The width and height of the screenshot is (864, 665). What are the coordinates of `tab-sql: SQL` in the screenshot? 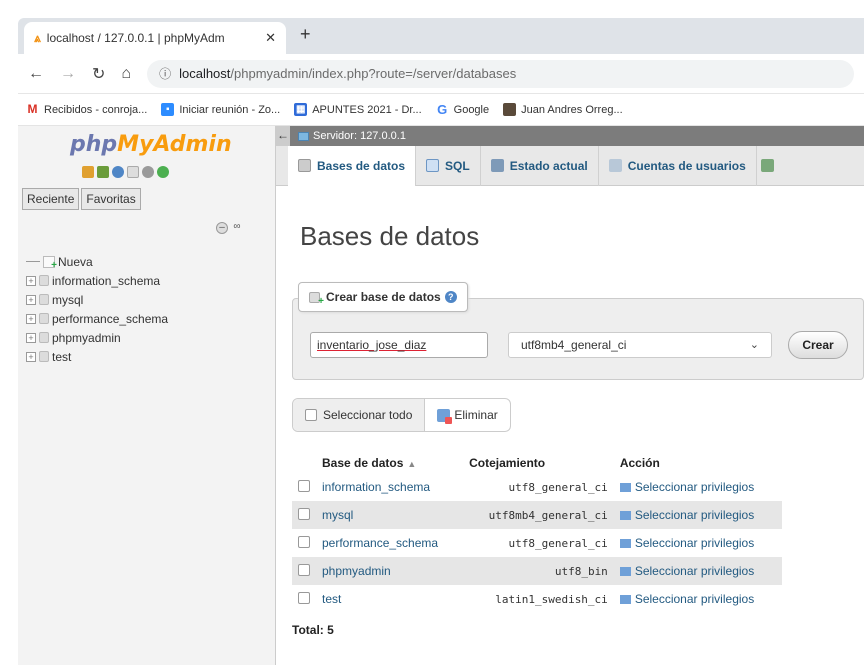 It's located at (448, 165).